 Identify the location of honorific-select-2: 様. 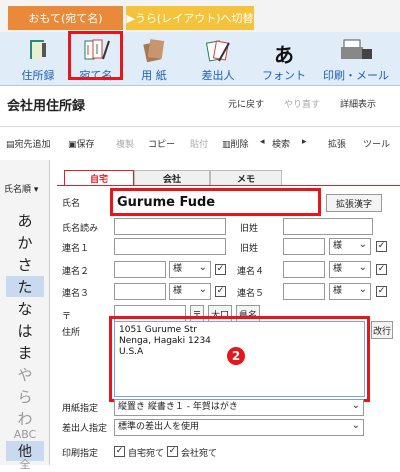
(190, 269).